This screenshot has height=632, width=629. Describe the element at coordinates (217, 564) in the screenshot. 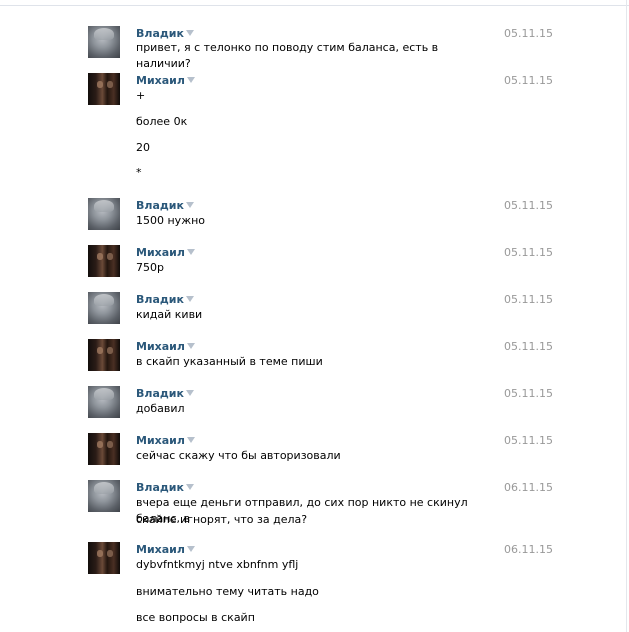

I see `message-text: dybvfntkmyj ntve xbnfnm yflj` at that location.